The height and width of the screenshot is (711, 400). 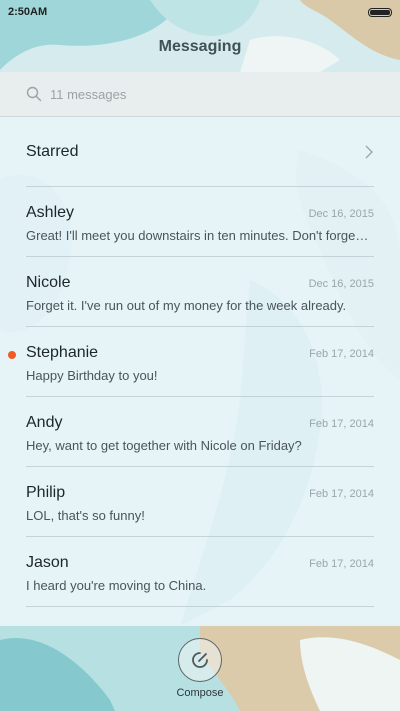 I want to click on status-bar: 2:50AM, so click(x=200, y=12).